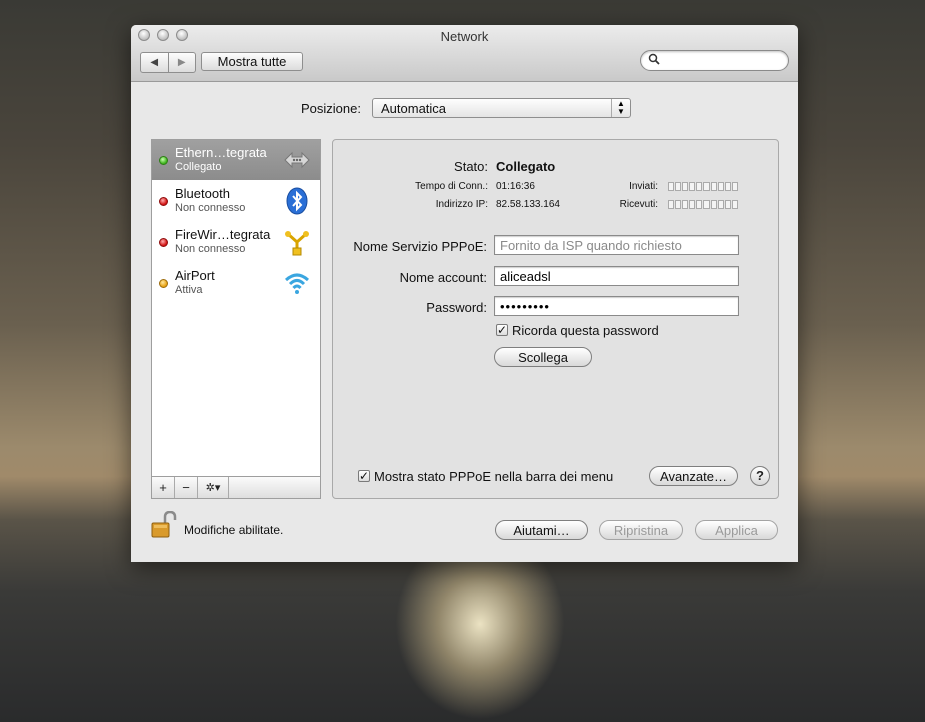 Image resolution: width=925 pixels, height=722 pixels. What do you see at coordinates (236, 201) in the screenshot?
I see `service-item-bluetooth: Bluetooth Non connesso` at bounding box center [236, 201].